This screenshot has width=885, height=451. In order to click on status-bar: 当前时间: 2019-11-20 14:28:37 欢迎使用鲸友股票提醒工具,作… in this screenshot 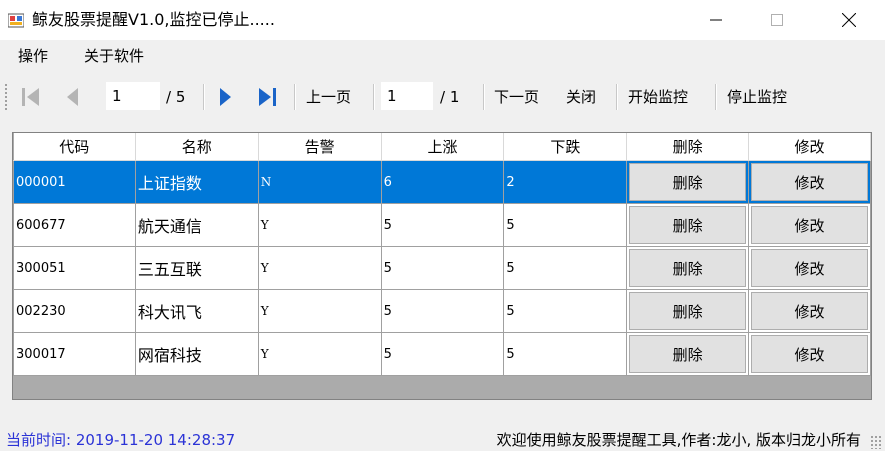, I will do `click(442, 439)`.